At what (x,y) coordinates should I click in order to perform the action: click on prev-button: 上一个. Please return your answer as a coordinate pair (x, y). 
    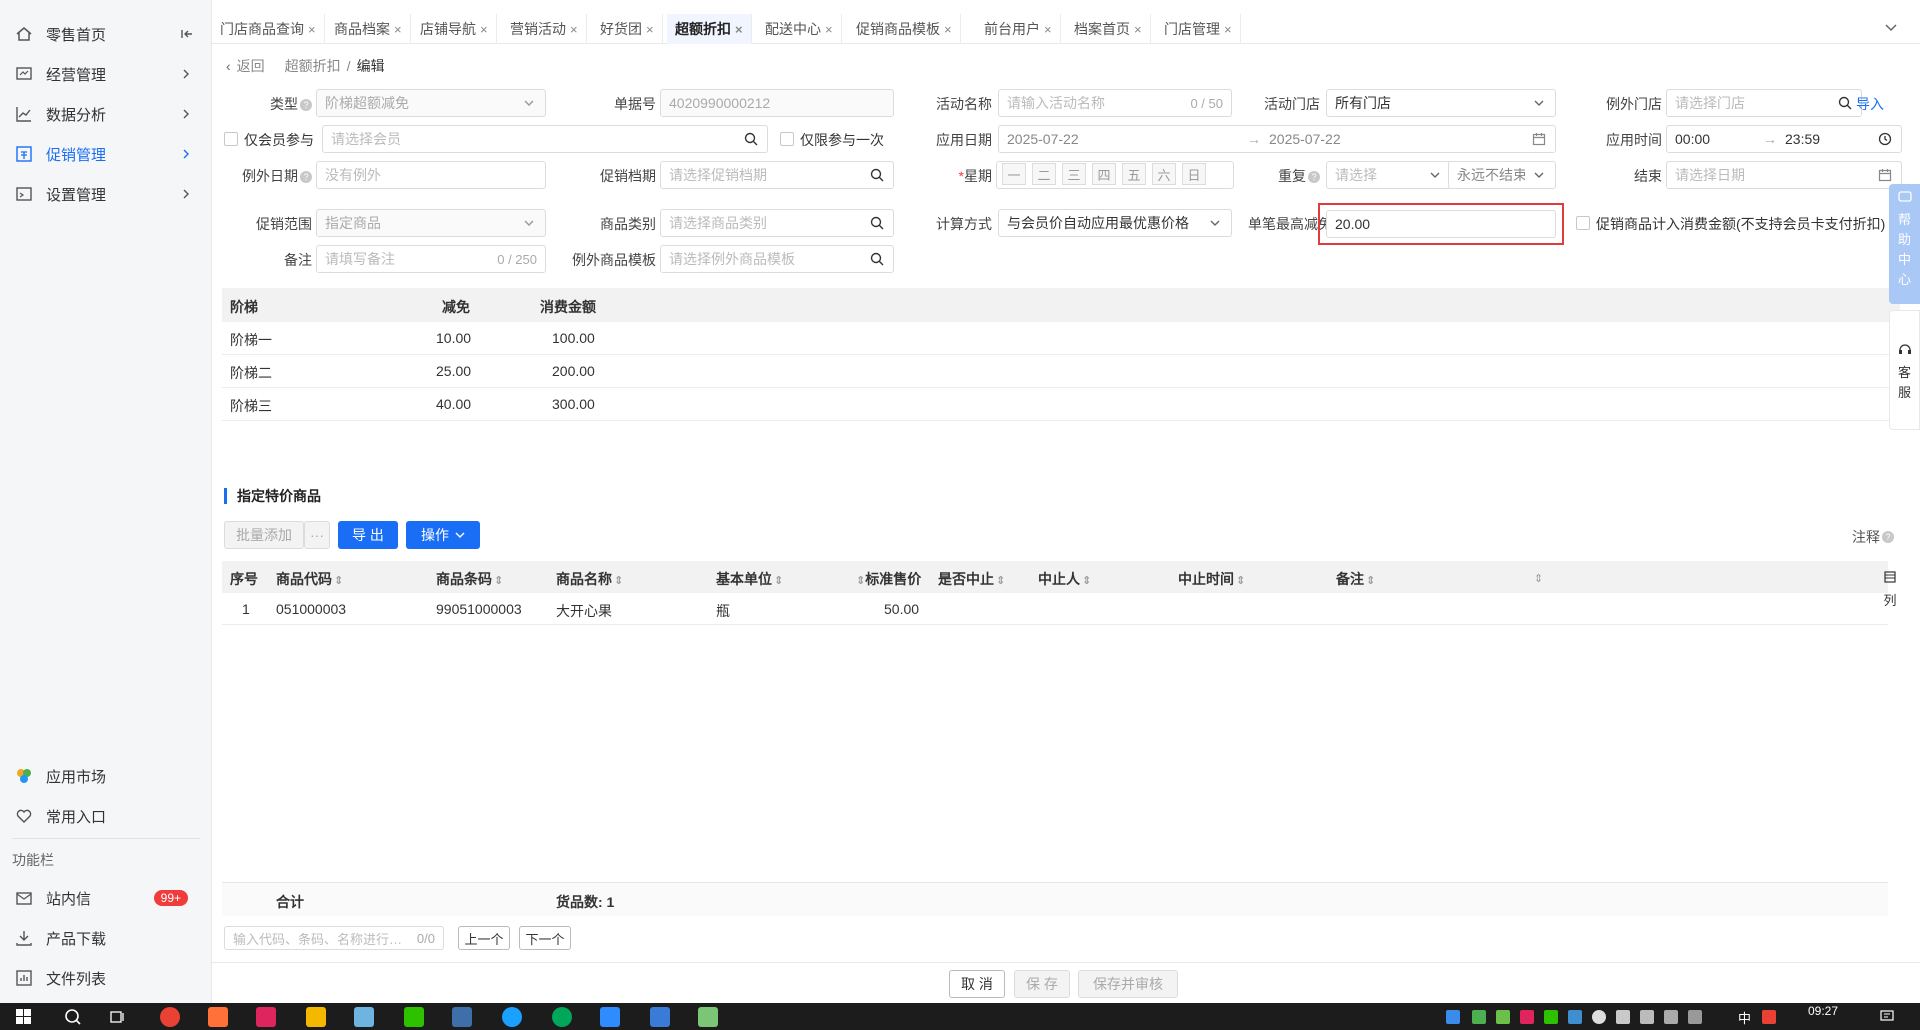
    Looking at the image, I should click on (484, 938).